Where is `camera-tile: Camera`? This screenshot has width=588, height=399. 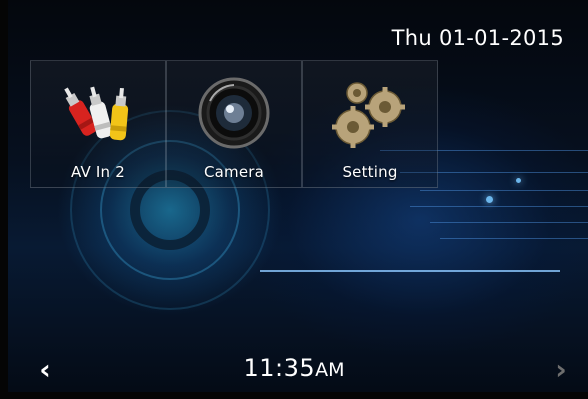 camera-tile: Camera is located at coordinates (234, 124).